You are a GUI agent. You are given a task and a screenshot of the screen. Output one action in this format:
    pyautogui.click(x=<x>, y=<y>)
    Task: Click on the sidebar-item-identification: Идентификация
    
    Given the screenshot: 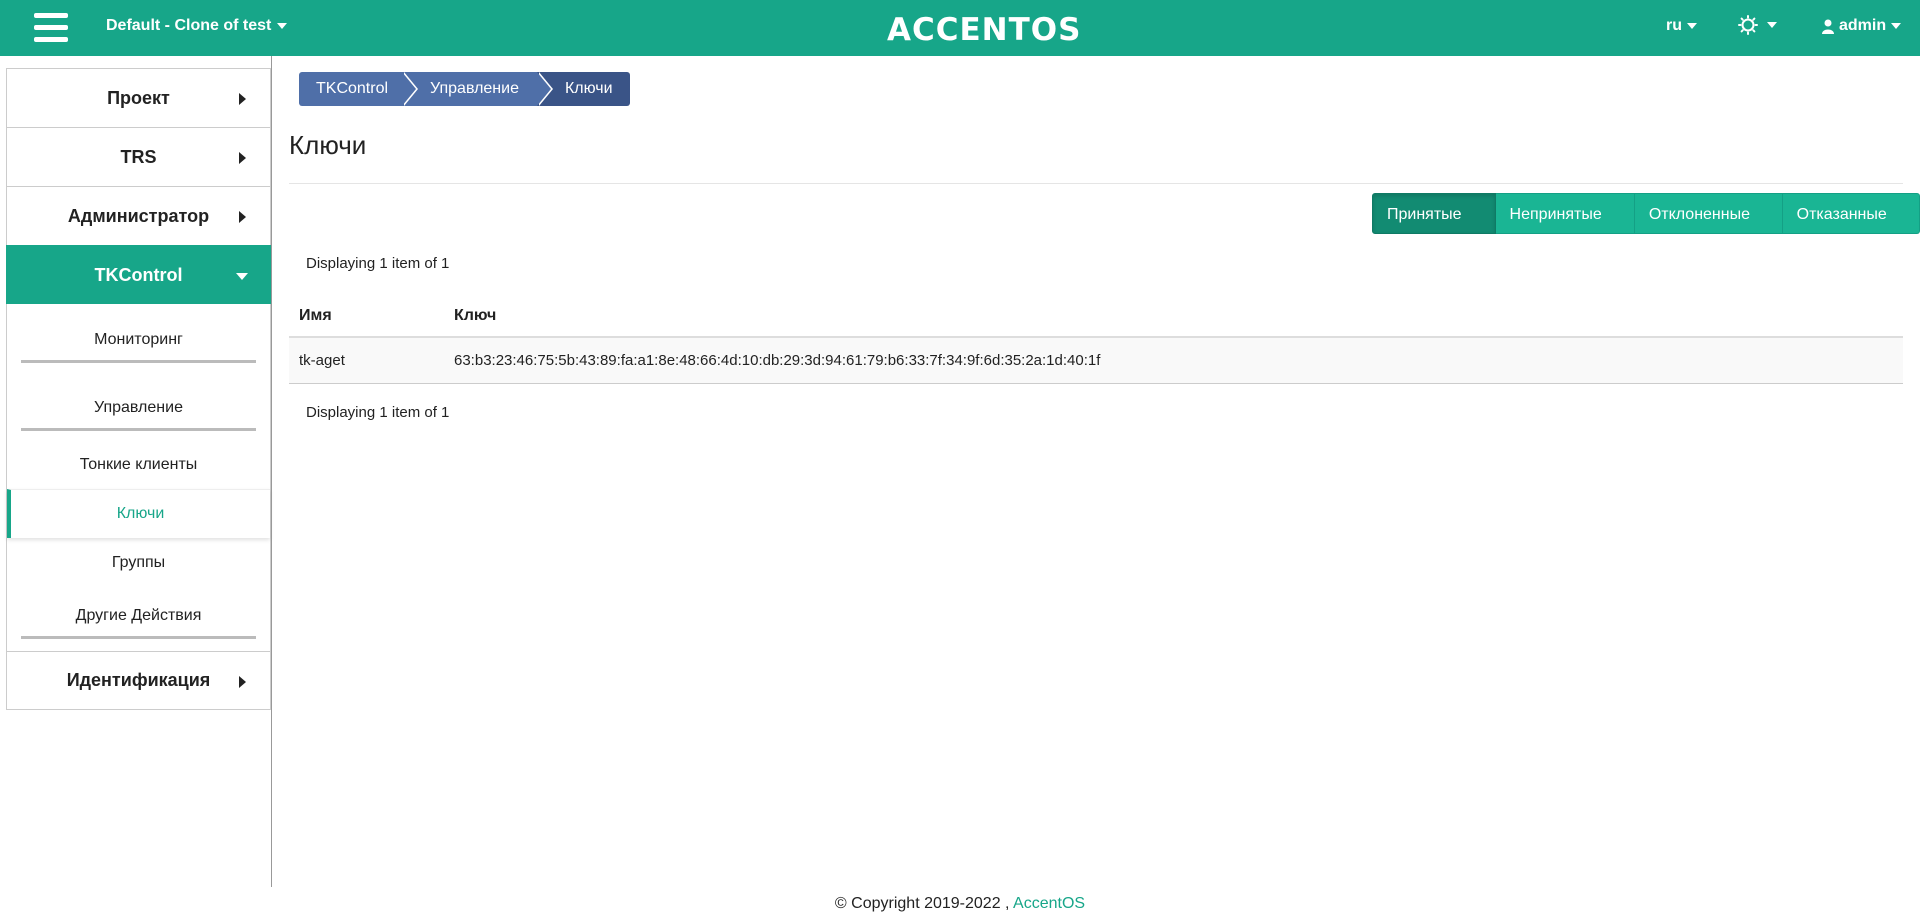 What is the action you would take?
    pyautogui.click(x=138, y=680)
    